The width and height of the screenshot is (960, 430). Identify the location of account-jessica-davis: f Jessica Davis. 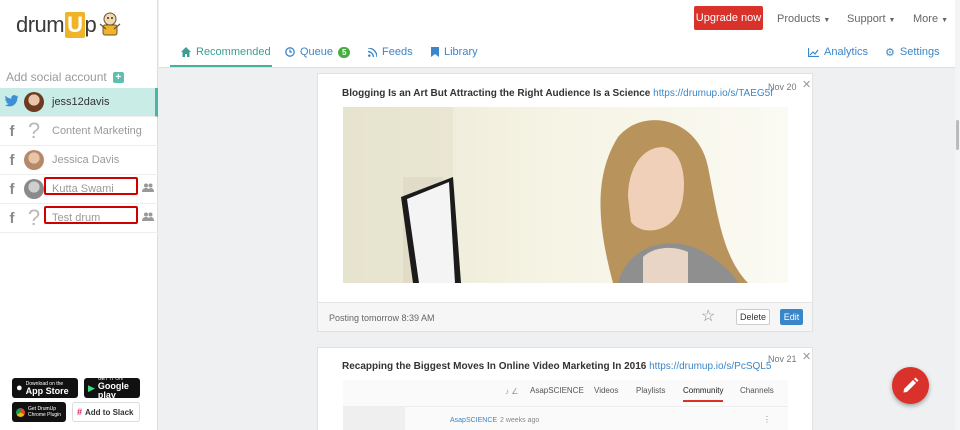
(79, 160).